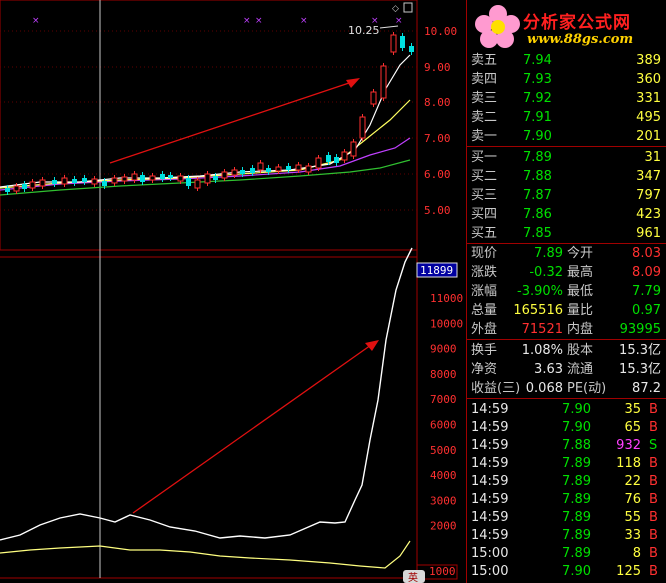  Describe the element at coordinates (566, 291) in the screenshot. I see `quote-row: 涨幅 -3.90% 最低 7.79` at that location.